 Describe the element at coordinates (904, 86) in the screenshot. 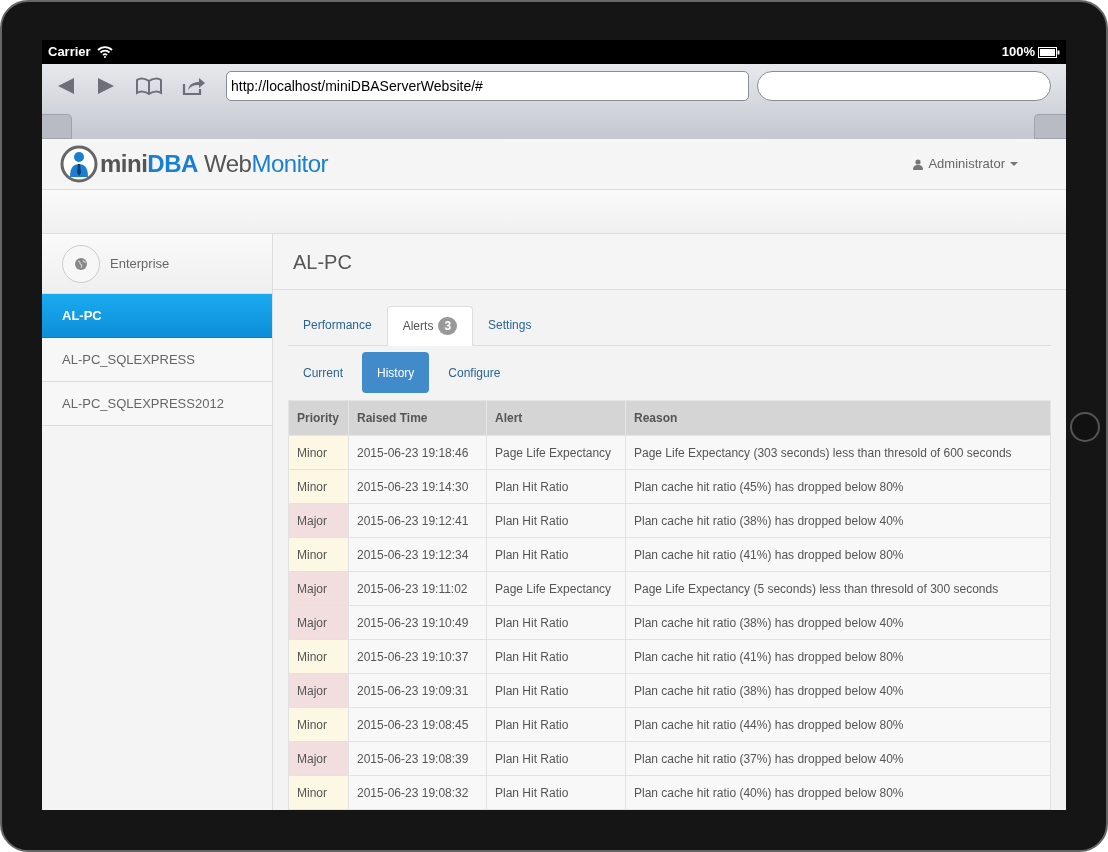

I see `search-field` at that location.